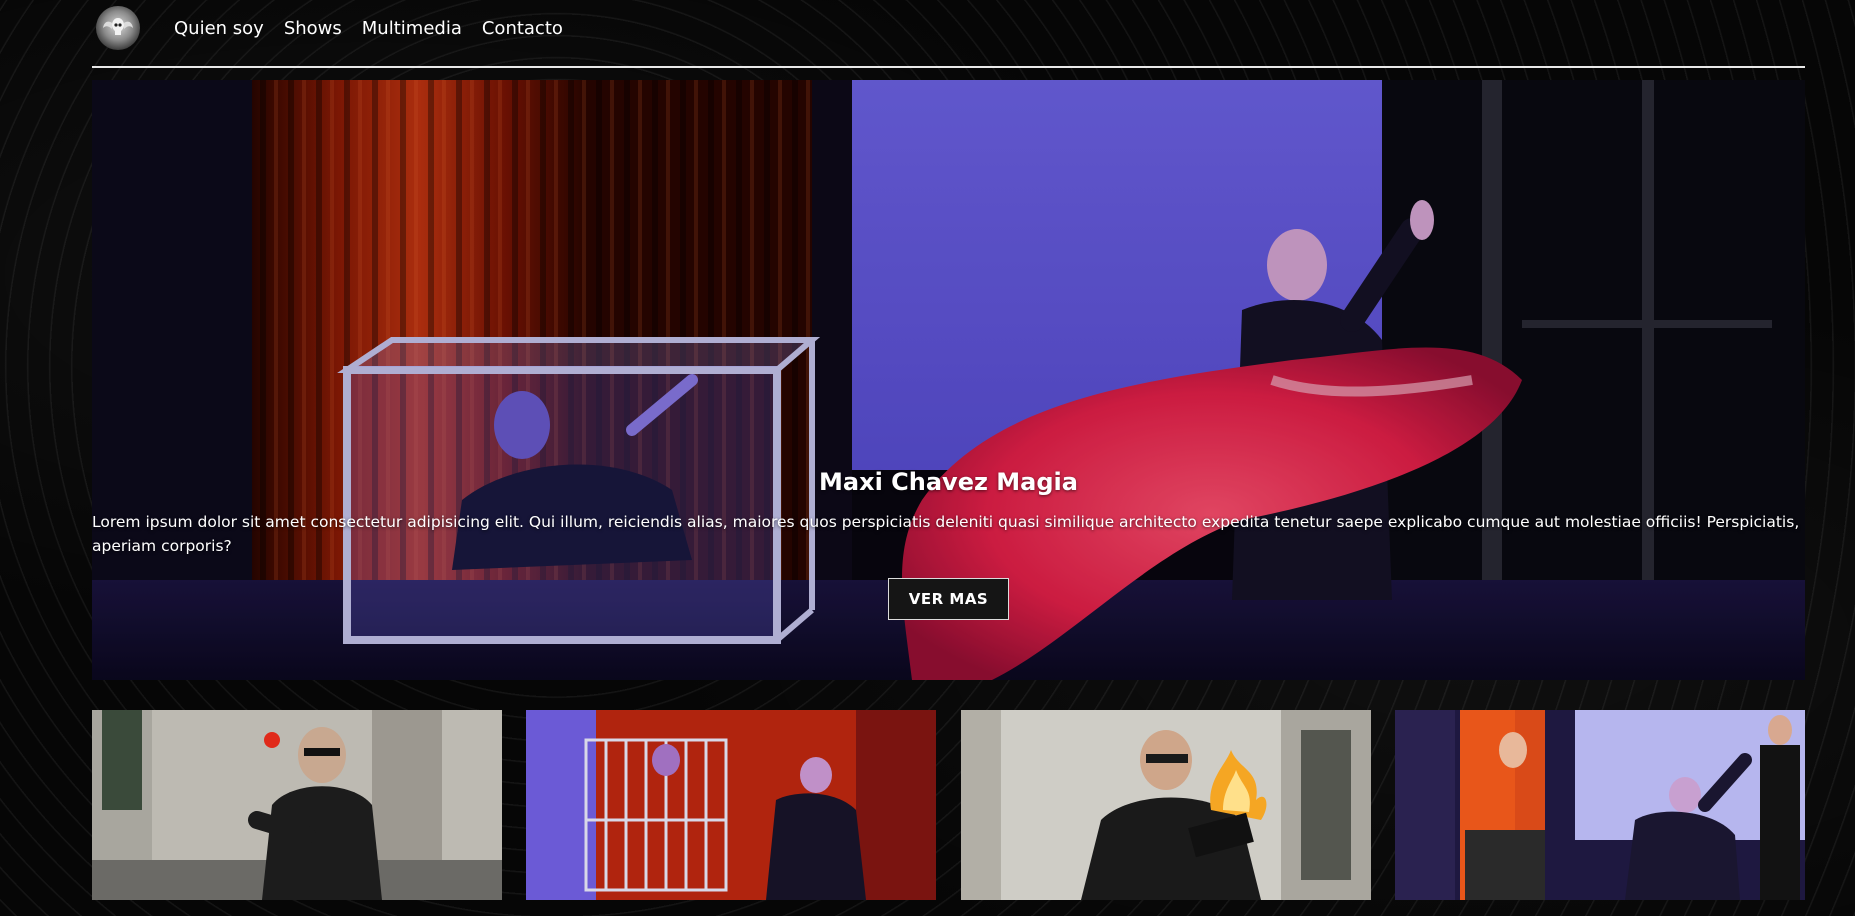 This screenshot has height=916, width=1855. I want to click on navbar: Quien soy Shows Multimedia Contacto, so click(948, 34).